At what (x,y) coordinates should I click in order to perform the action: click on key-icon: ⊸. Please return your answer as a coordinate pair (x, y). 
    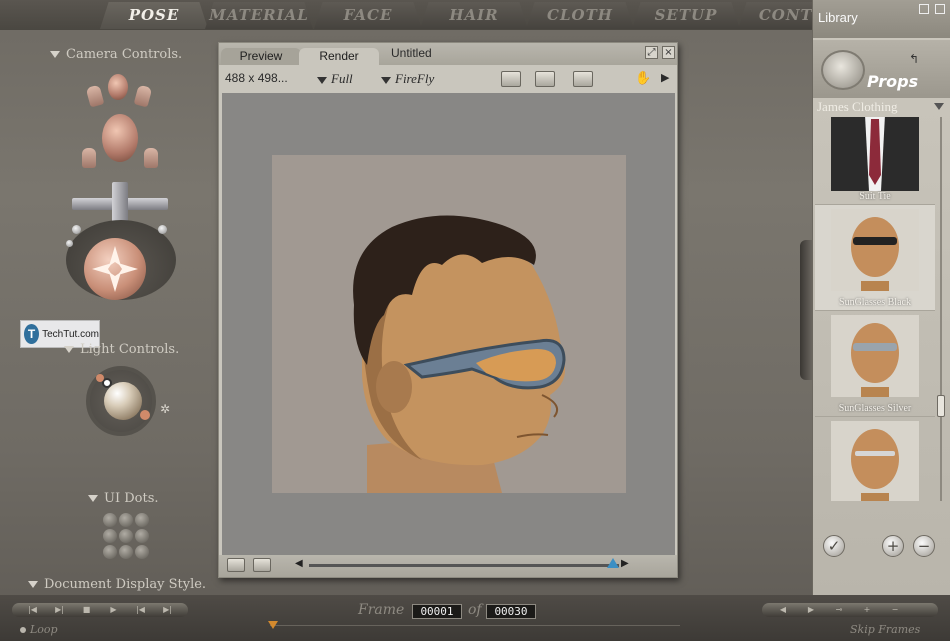
    Looking at the image, I should click on (839, 610).